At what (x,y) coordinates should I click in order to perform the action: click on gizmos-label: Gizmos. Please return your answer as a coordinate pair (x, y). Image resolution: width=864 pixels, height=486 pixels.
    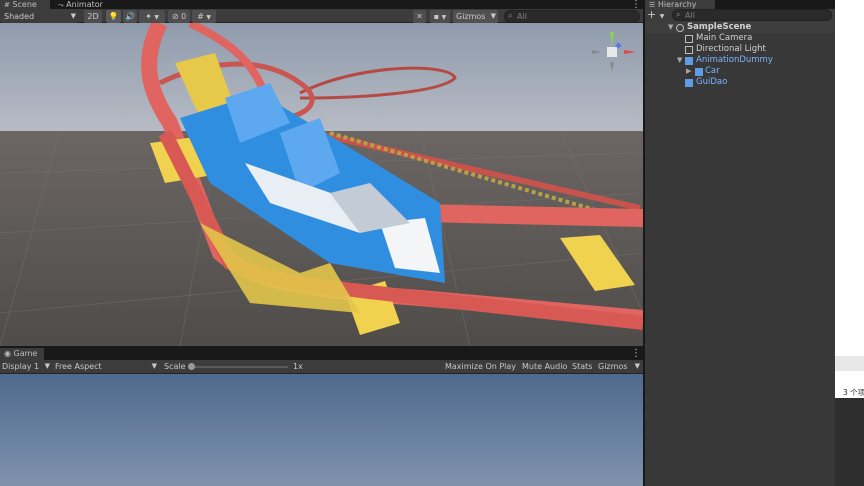
    Looking at the image, I should click on (471, 16).